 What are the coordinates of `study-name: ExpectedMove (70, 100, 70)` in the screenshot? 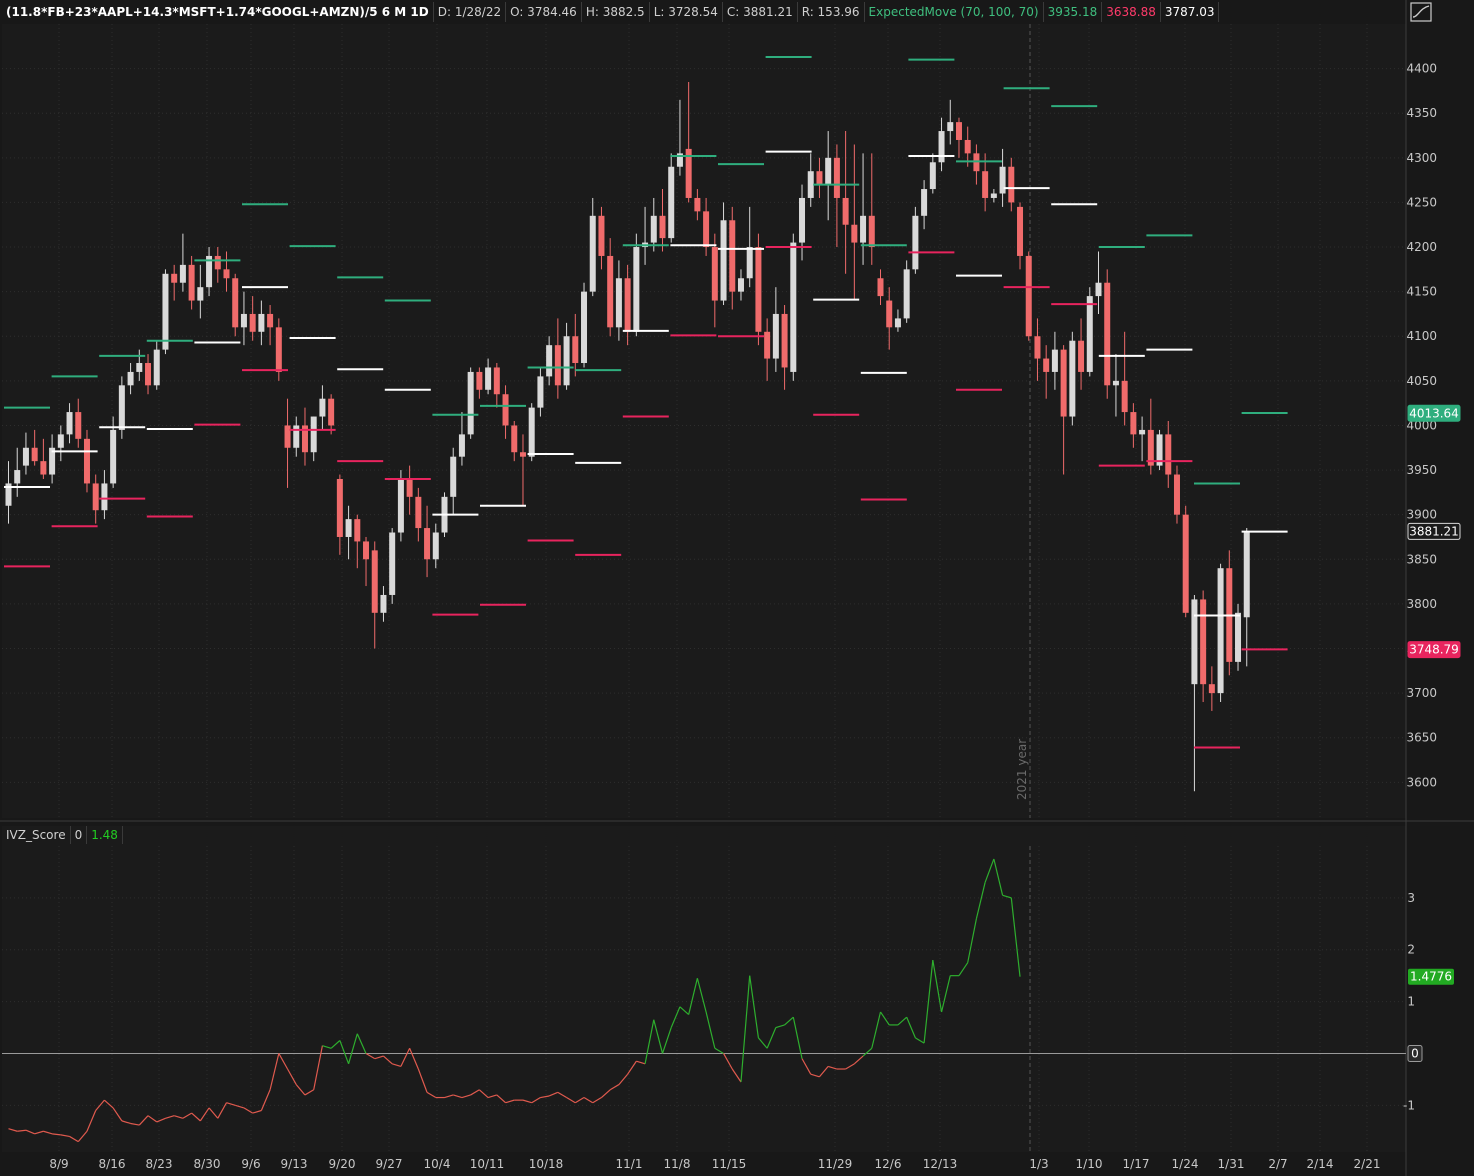 It's located at (954, 12).